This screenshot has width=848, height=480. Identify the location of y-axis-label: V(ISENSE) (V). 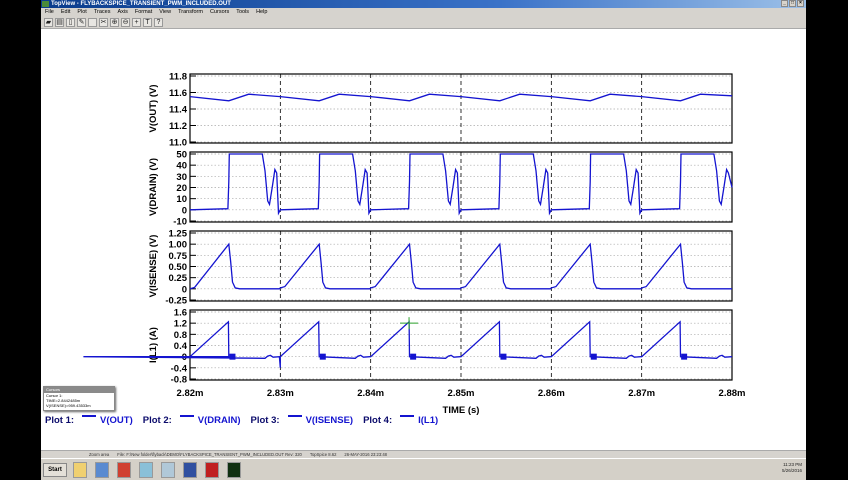
(153, 266).